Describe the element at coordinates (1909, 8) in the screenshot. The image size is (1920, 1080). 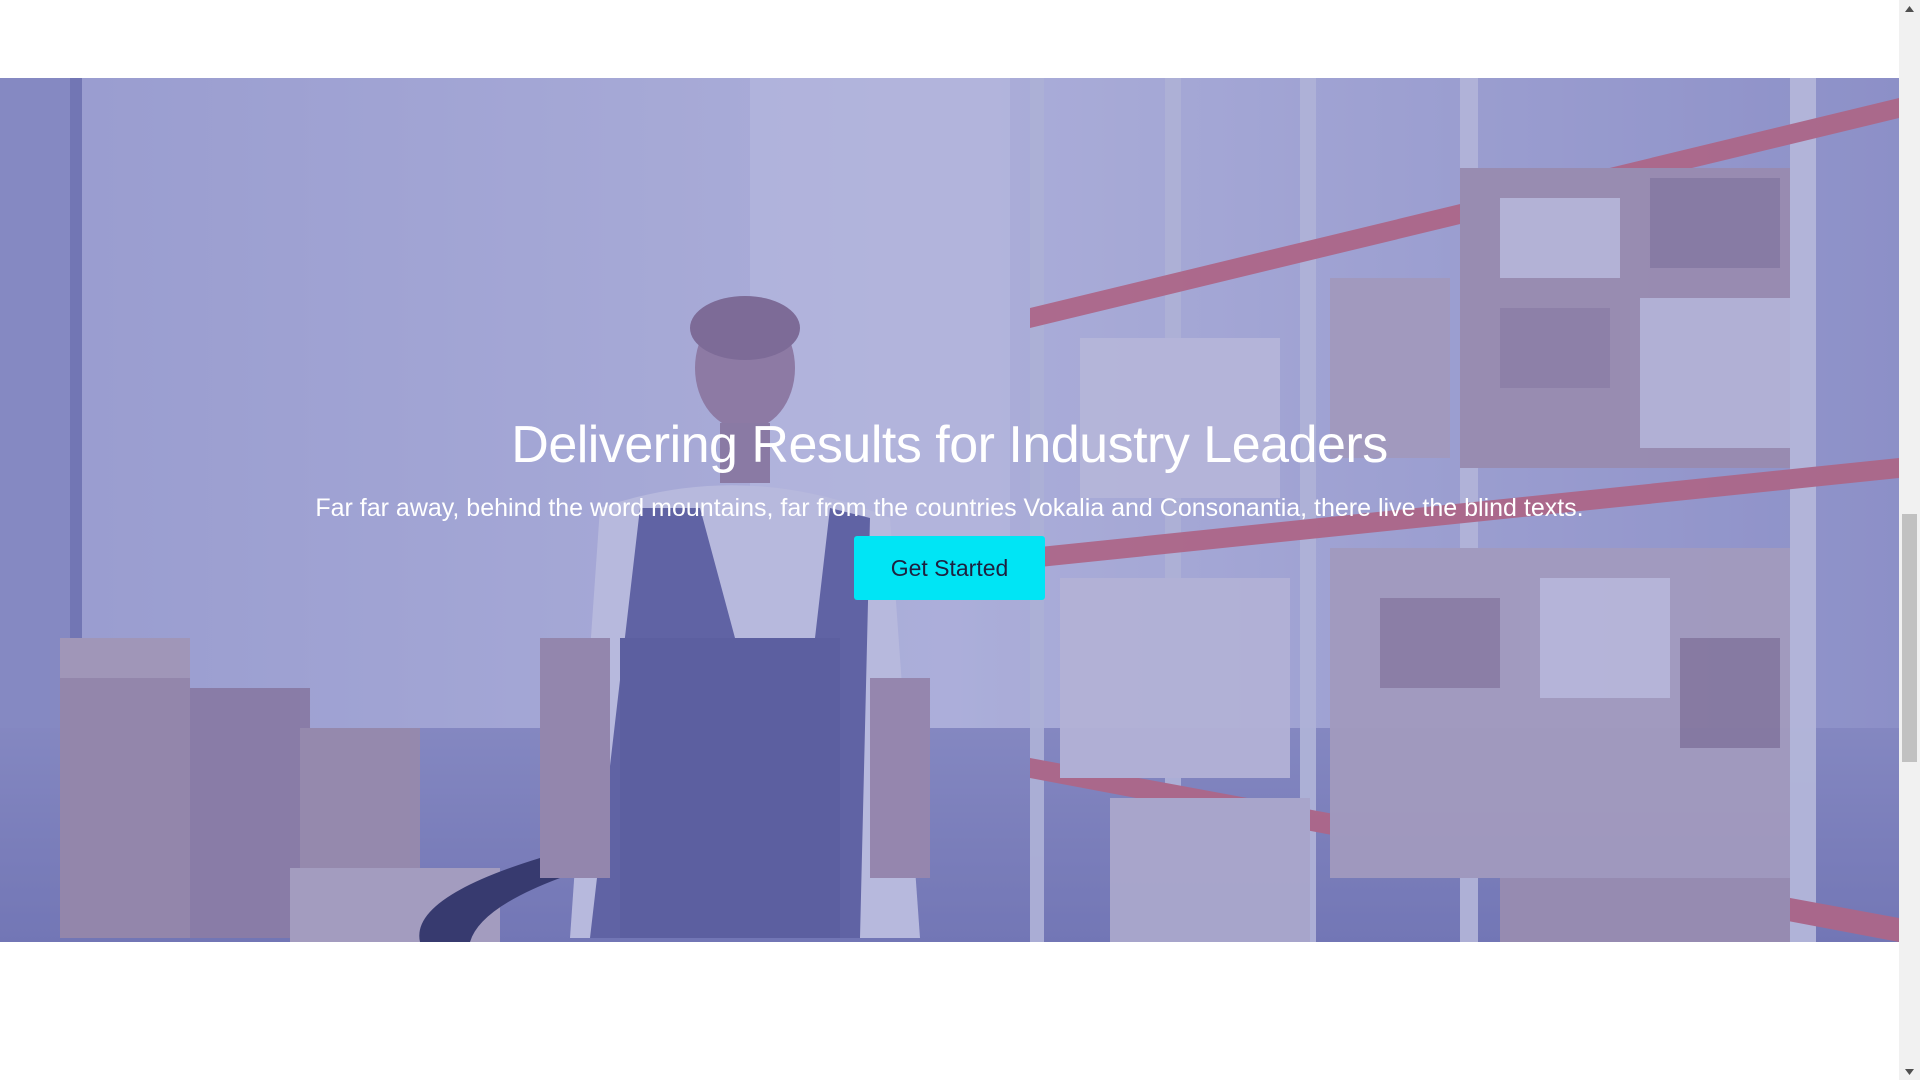
I see `scroll-up-arrow-icon` at that location.